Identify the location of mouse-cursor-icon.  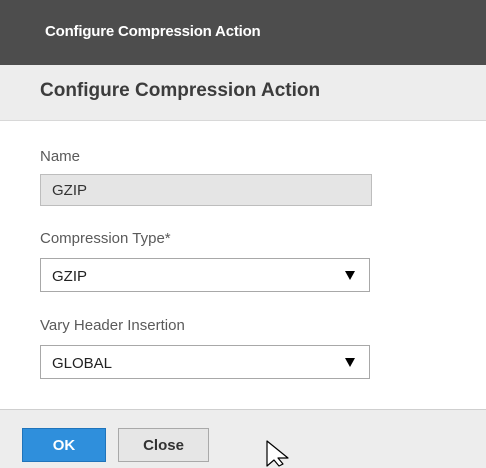
(277, 453).